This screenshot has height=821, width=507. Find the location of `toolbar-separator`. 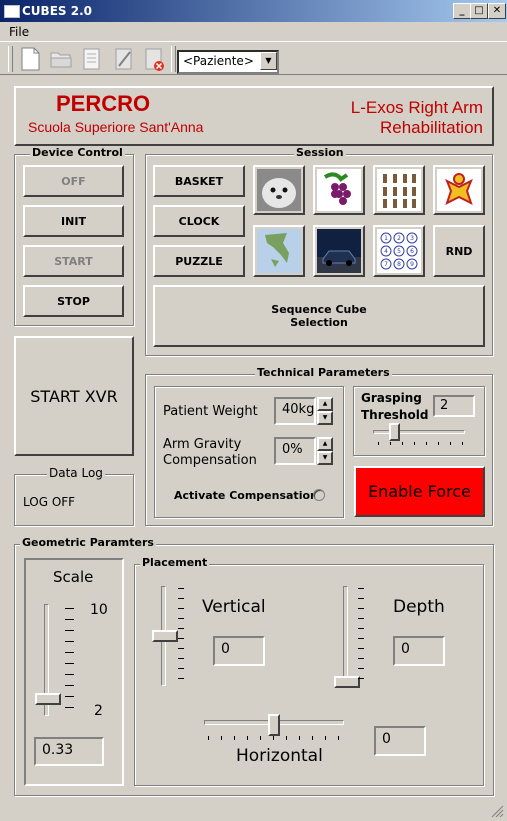

toolbar-separator is located at coordinates (173, 59).